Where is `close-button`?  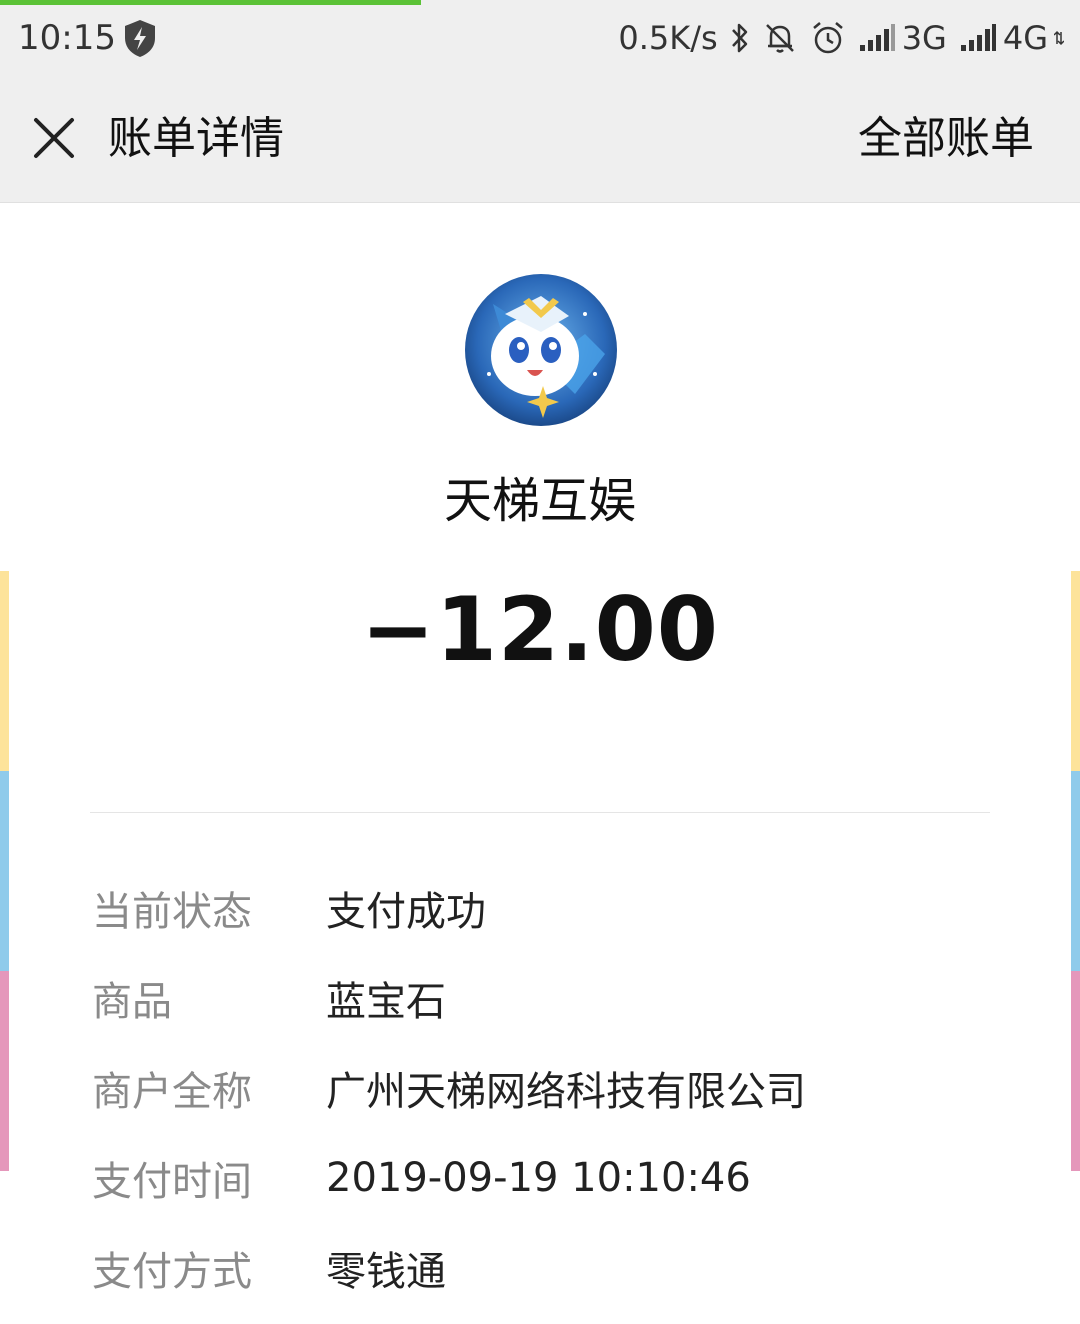 close-button is located at coordinates (54, 138).